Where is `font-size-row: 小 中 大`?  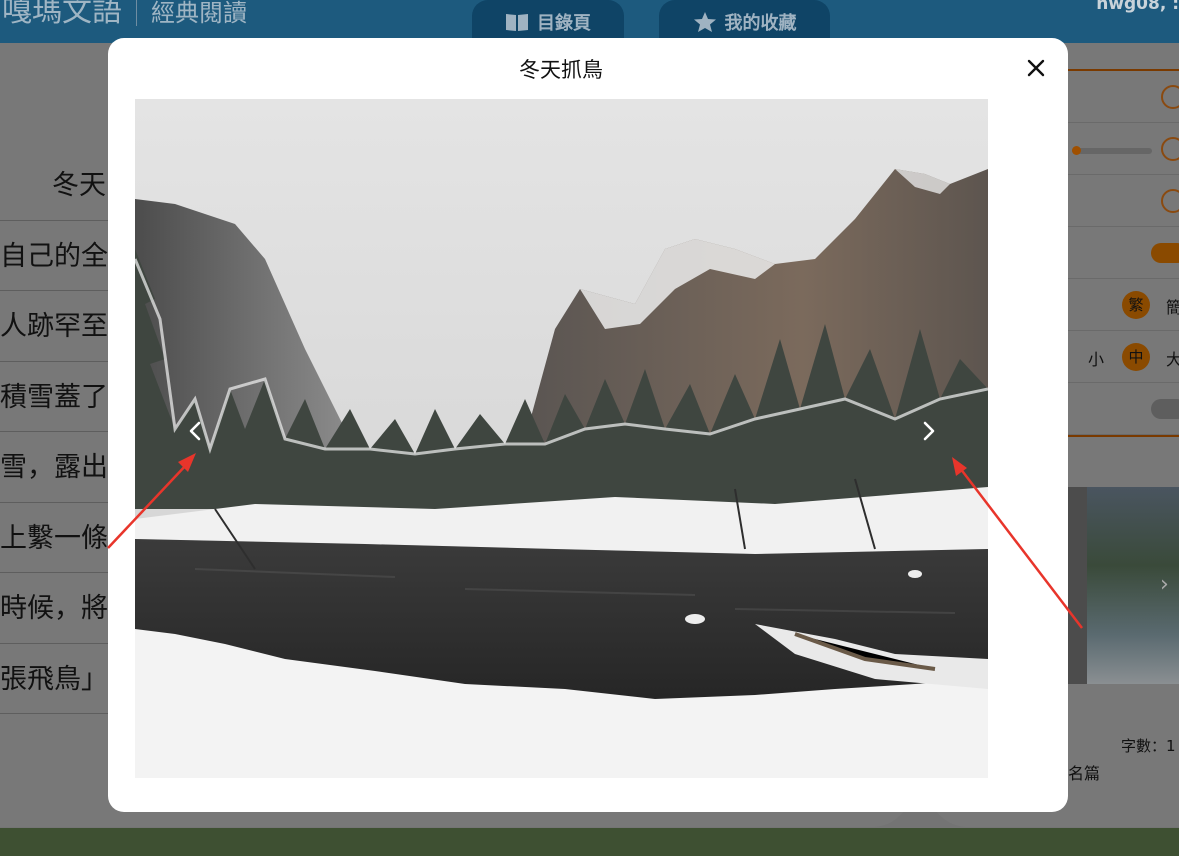
font-size-row: 小 中 大 is located at coordinates (1123, 357).